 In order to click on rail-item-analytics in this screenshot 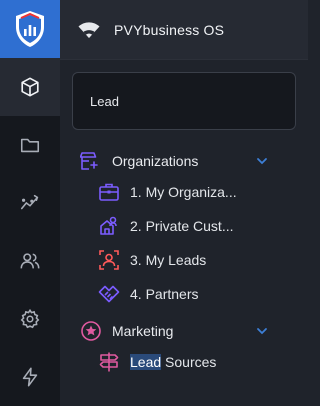, I will do `click(30, 203)`.